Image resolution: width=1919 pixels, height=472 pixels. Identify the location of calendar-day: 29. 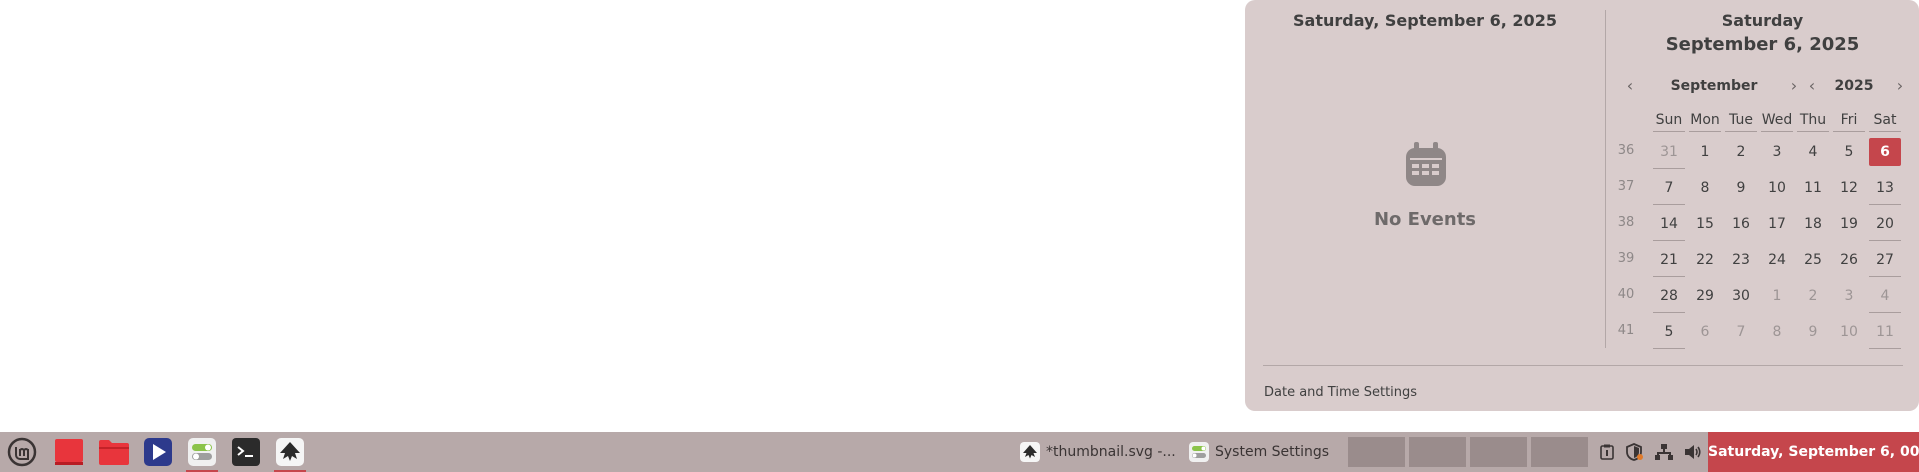
(1705, 296).